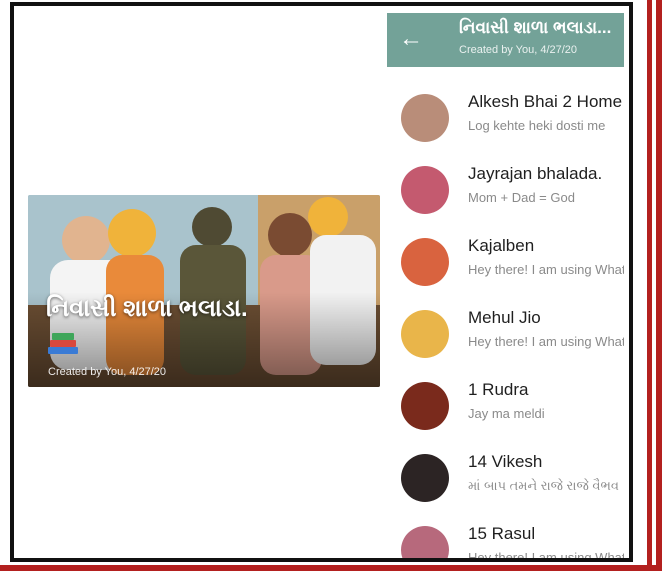 This screenshot has height=571, width=662. Describe the element at coordinates (504, 317) in the screenshot. I see `contact-name: Mehul Jio` at that location.